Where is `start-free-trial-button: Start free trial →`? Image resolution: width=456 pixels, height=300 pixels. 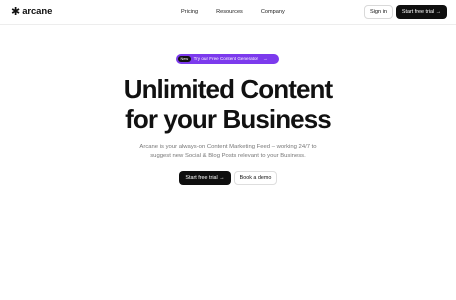 start-free-trial-button: Start free trial → is located at coordinates (205, 178).